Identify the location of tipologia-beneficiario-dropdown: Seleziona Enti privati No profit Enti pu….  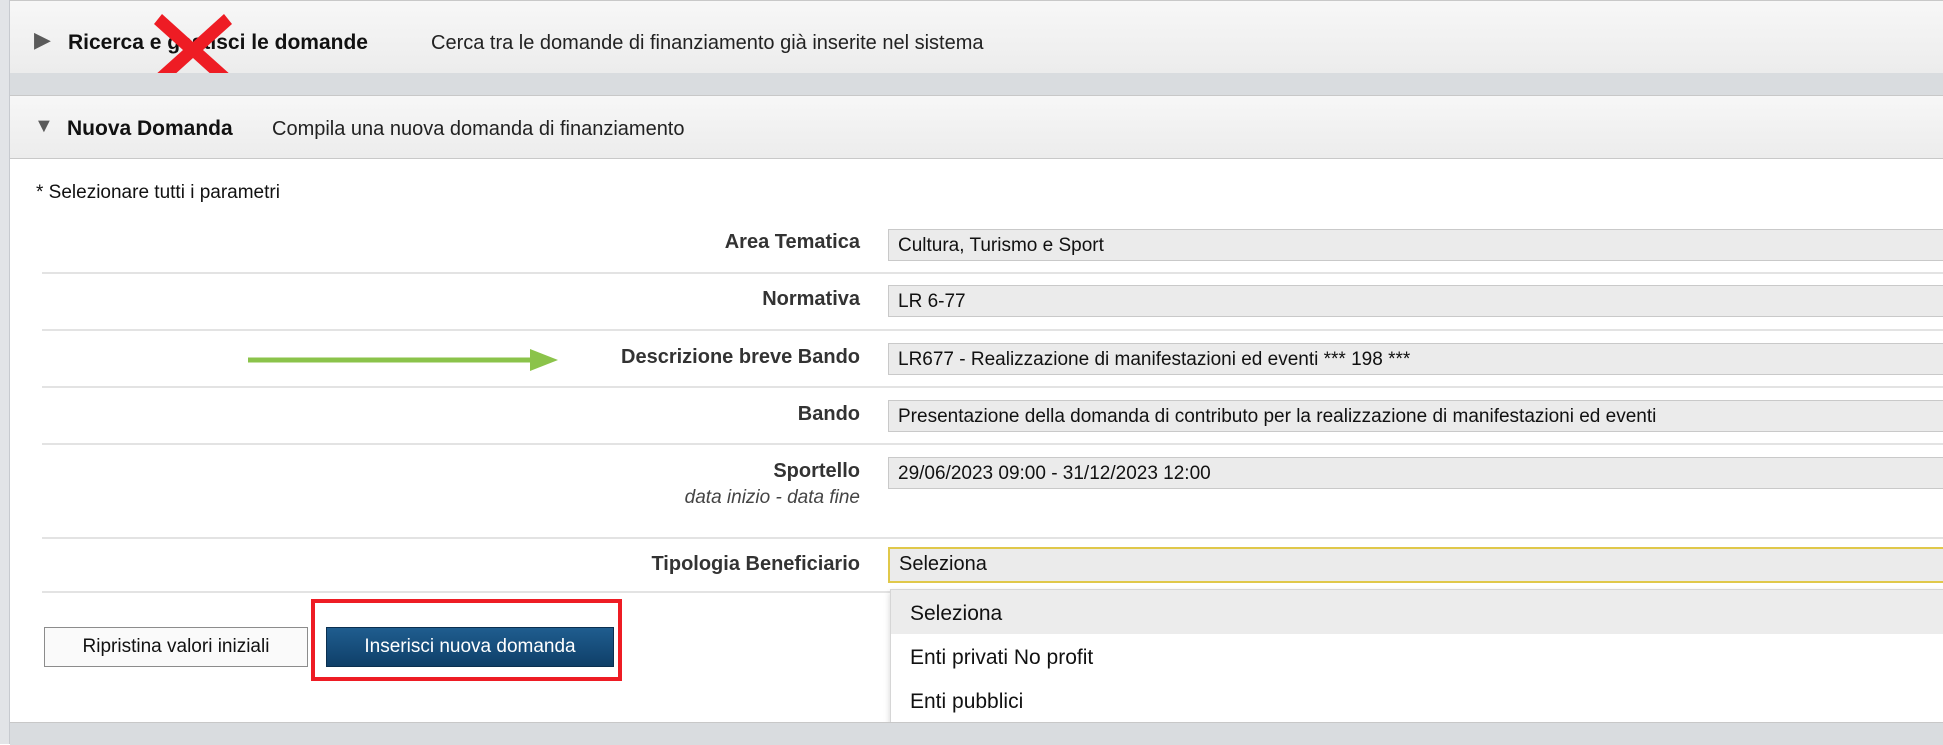
(1416, 660).